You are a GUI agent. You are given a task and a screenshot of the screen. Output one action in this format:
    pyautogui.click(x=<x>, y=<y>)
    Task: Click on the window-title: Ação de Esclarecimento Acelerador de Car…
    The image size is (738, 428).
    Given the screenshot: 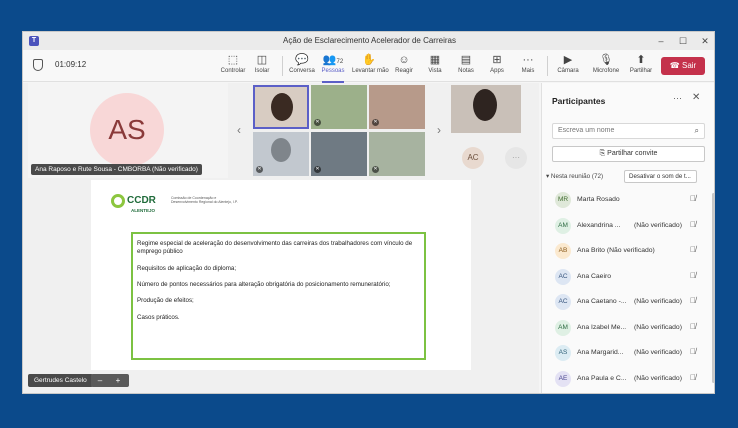 What is the action you would take?
    pyautogui.click(x=369, y=40)
    